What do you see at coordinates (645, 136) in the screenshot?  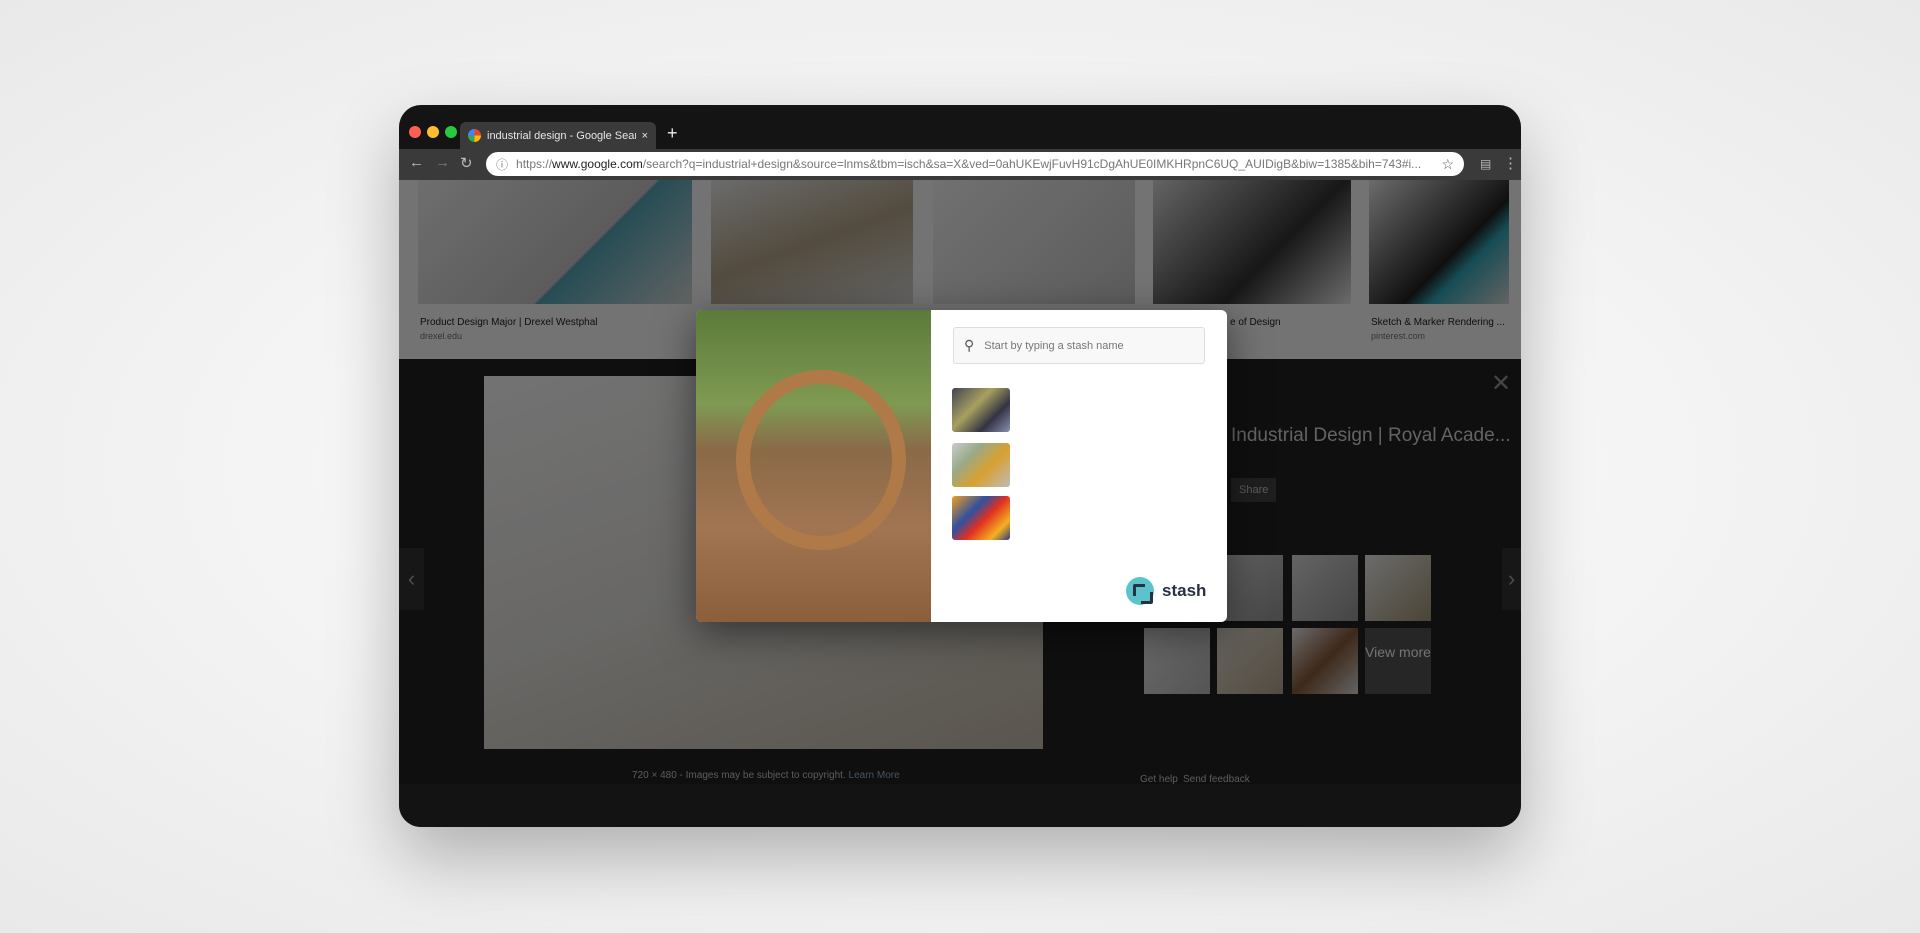 I see `tab-close-icon: ×` at bounding box center [645, 136].